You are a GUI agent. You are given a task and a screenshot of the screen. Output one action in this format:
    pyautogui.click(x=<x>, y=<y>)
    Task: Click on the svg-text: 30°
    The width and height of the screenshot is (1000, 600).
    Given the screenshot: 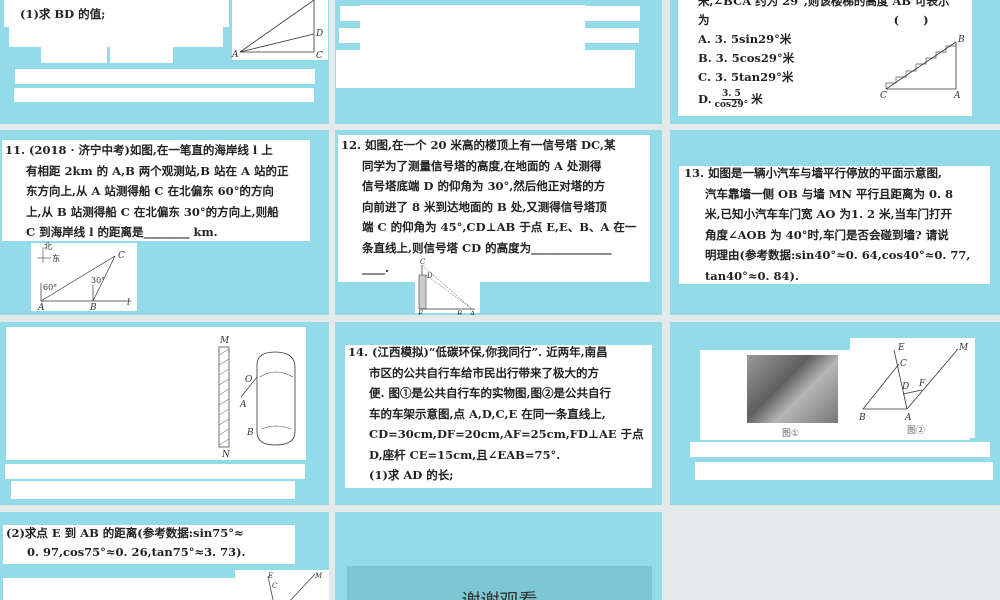 What is the action you would take?
    pyautogui.click(x=98, y=280)
    